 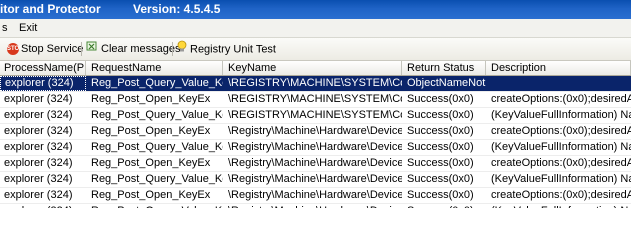 What do you see at coordinates (444, 68) in the screenshot?
I see `column-header-return-status: Return Status` at bounding box center [444, 68].